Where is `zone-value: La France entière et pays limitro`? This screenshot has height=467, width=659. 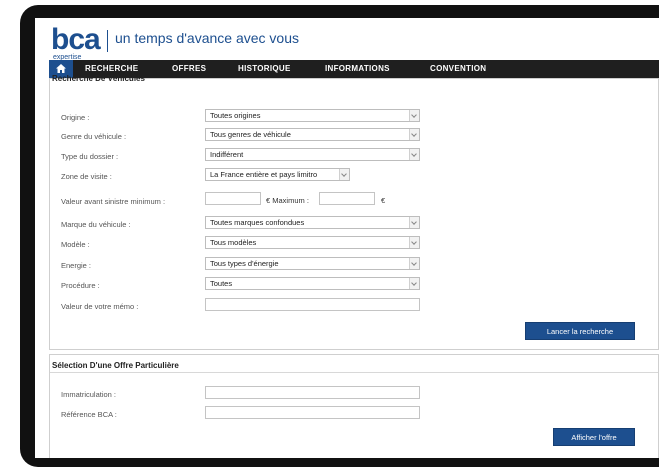 zone-value: La France entière et pays limitro is located at coordinates (264, 174).